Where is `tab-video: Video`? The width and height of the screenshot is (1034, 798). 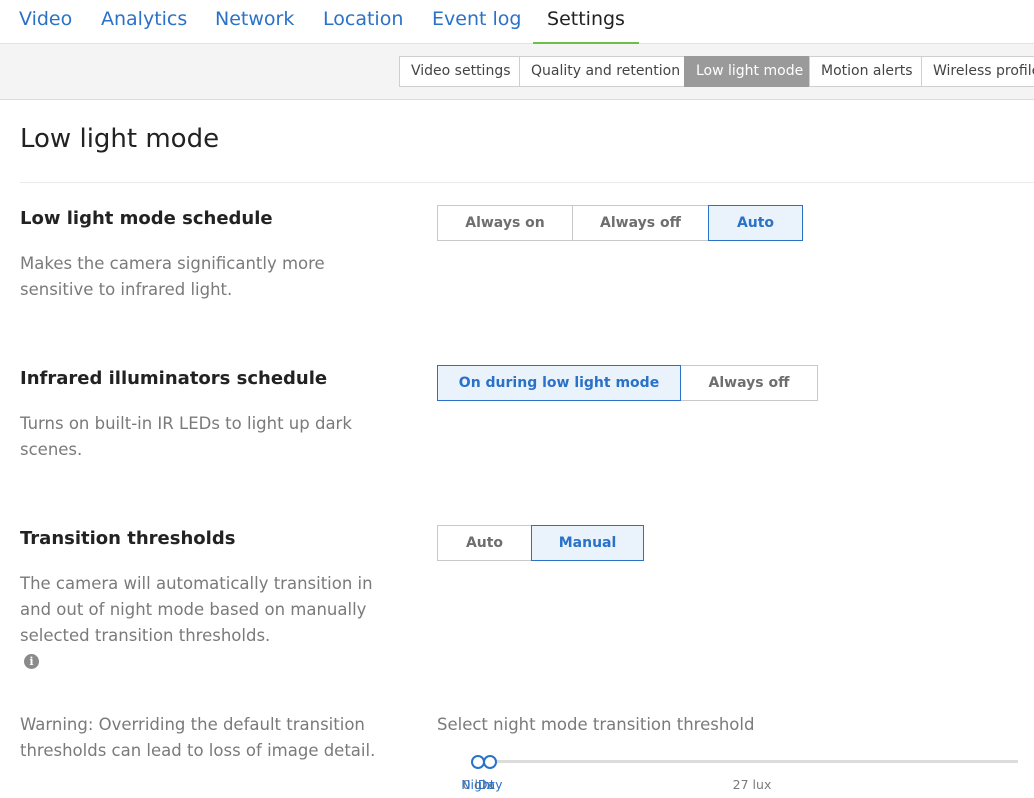 tab-video: Video is located at coordinates (45, 22).